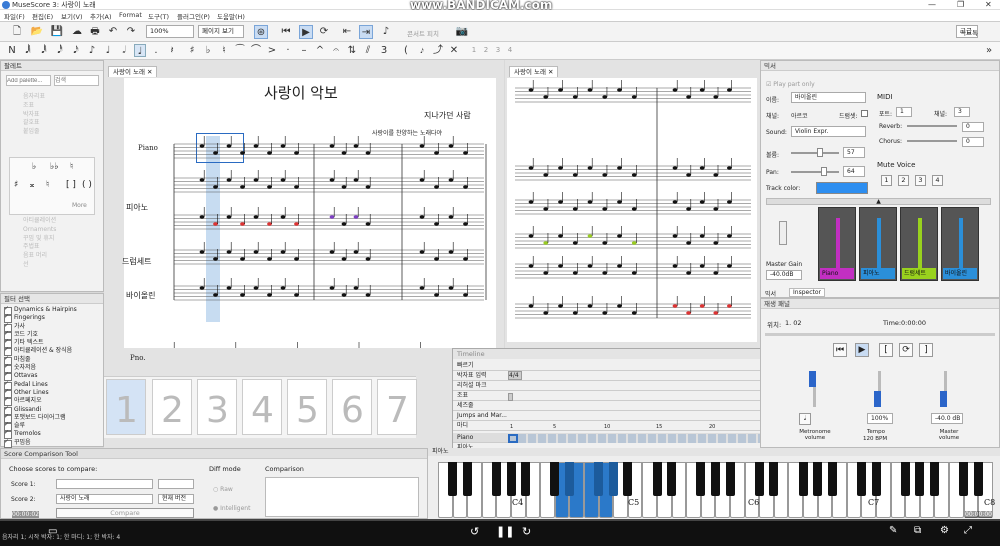  What do you see at coordinates (342, 497) in the screenshot?
I see `comparison-view` at bounding box center [342, 497].